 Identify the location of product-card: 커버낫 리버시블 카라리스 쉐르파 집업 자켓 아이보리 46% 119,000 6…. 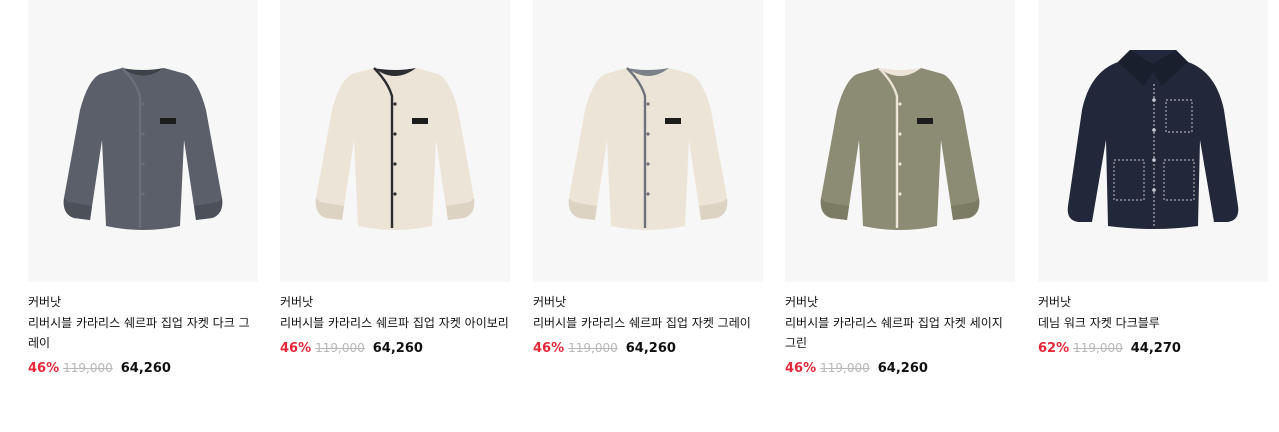
(395, 179).